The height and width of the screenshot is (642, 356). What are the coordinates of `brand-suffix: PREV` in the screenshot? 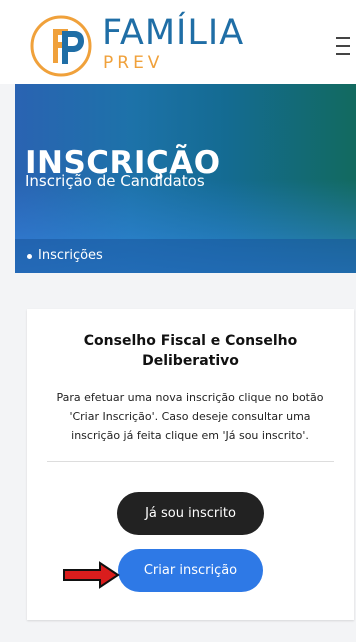 It's located at (133, 63).